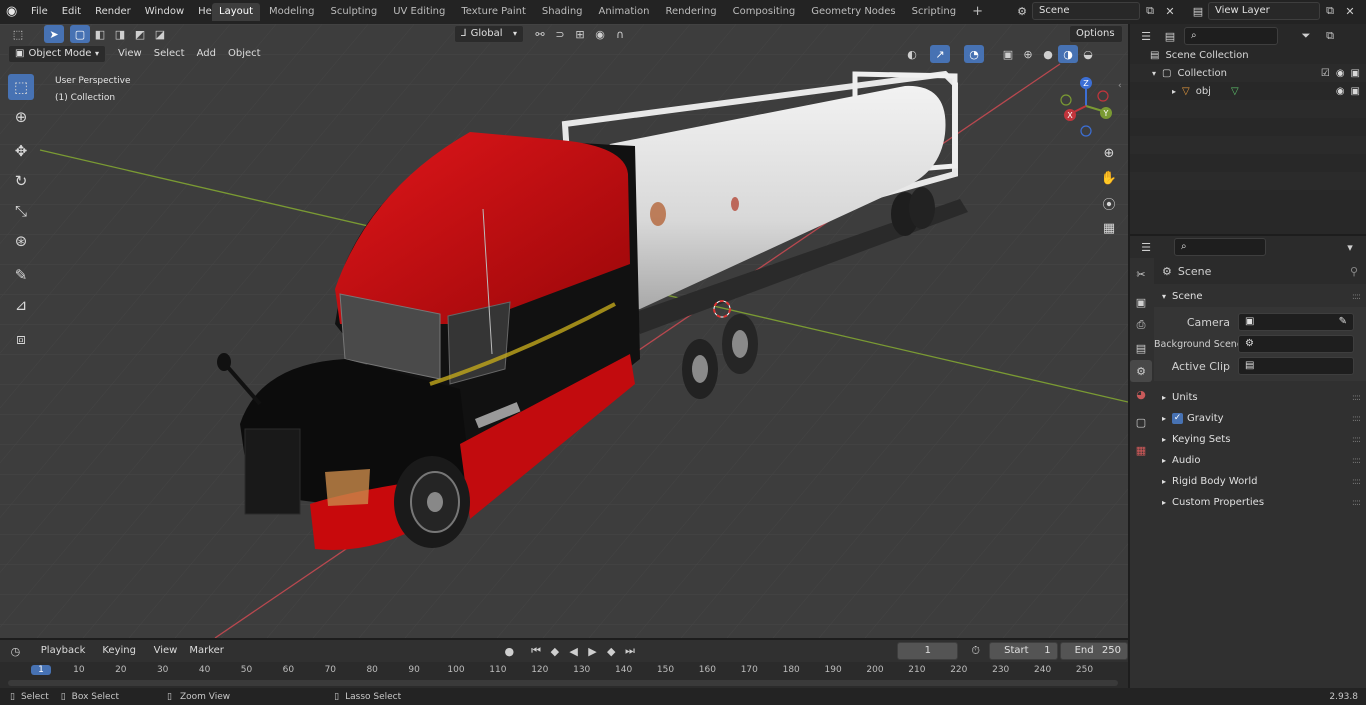  I want to click on options-button: Options, so click(1096, 34).